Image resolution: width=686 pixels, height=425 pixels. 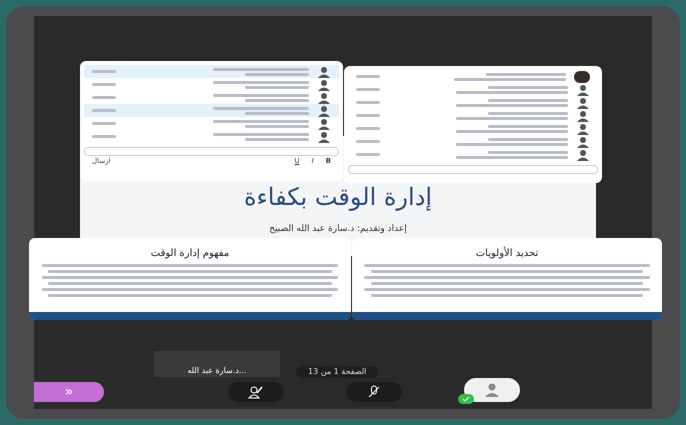 I want to click on microphone-button, so click(x=374, y=392).